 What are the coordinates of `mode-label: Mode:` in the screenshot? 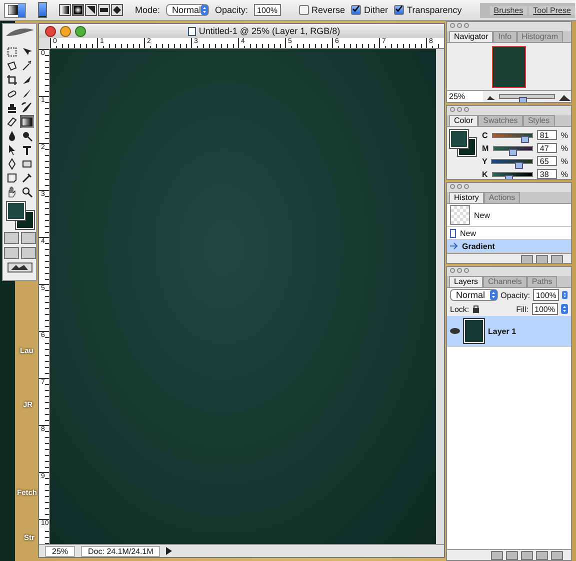 It's located at (147, 10).